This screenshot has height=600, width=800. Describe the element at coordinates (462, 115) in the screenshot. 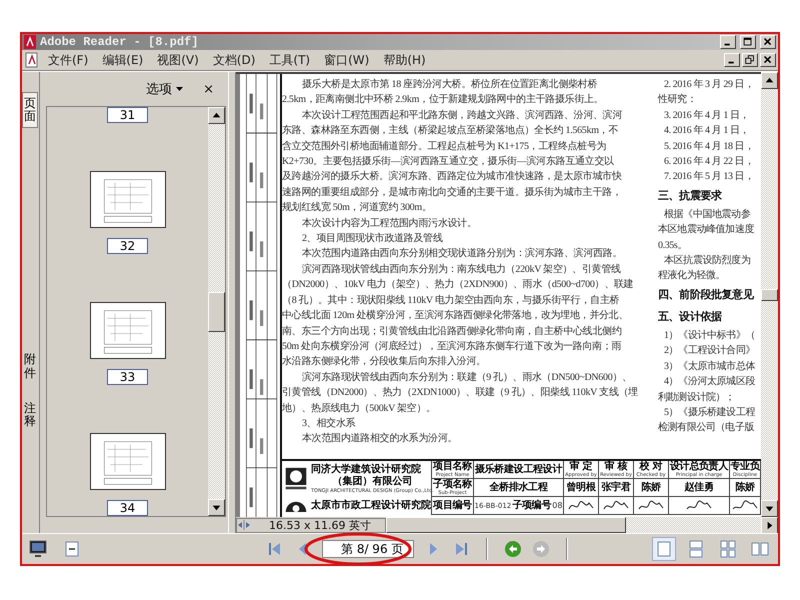

I see `text-line: 本次设计工程范围西起和平北路东侧，跨越文兴路、滨河西路、汾河、滨河` at that location.